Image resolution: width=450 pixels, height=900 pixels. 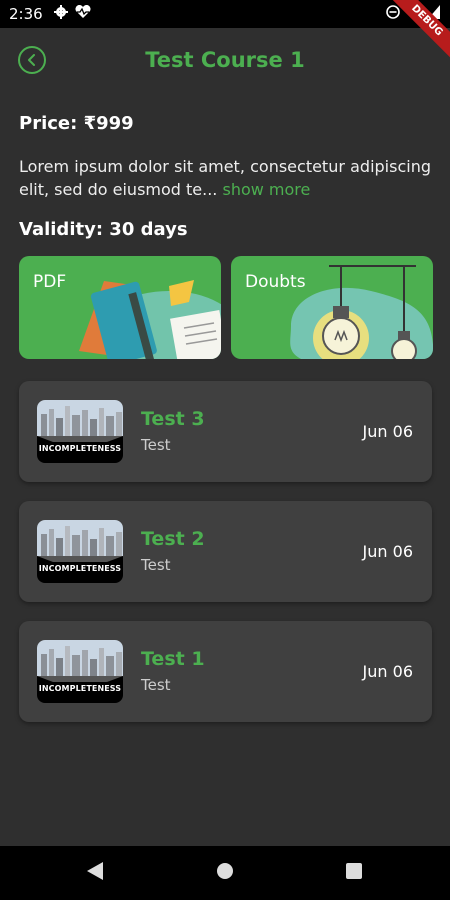 What do you see at coordinates (26, 14) in the screenshot?
I see `status-time: 2:36` at bounding box center [26, 14].